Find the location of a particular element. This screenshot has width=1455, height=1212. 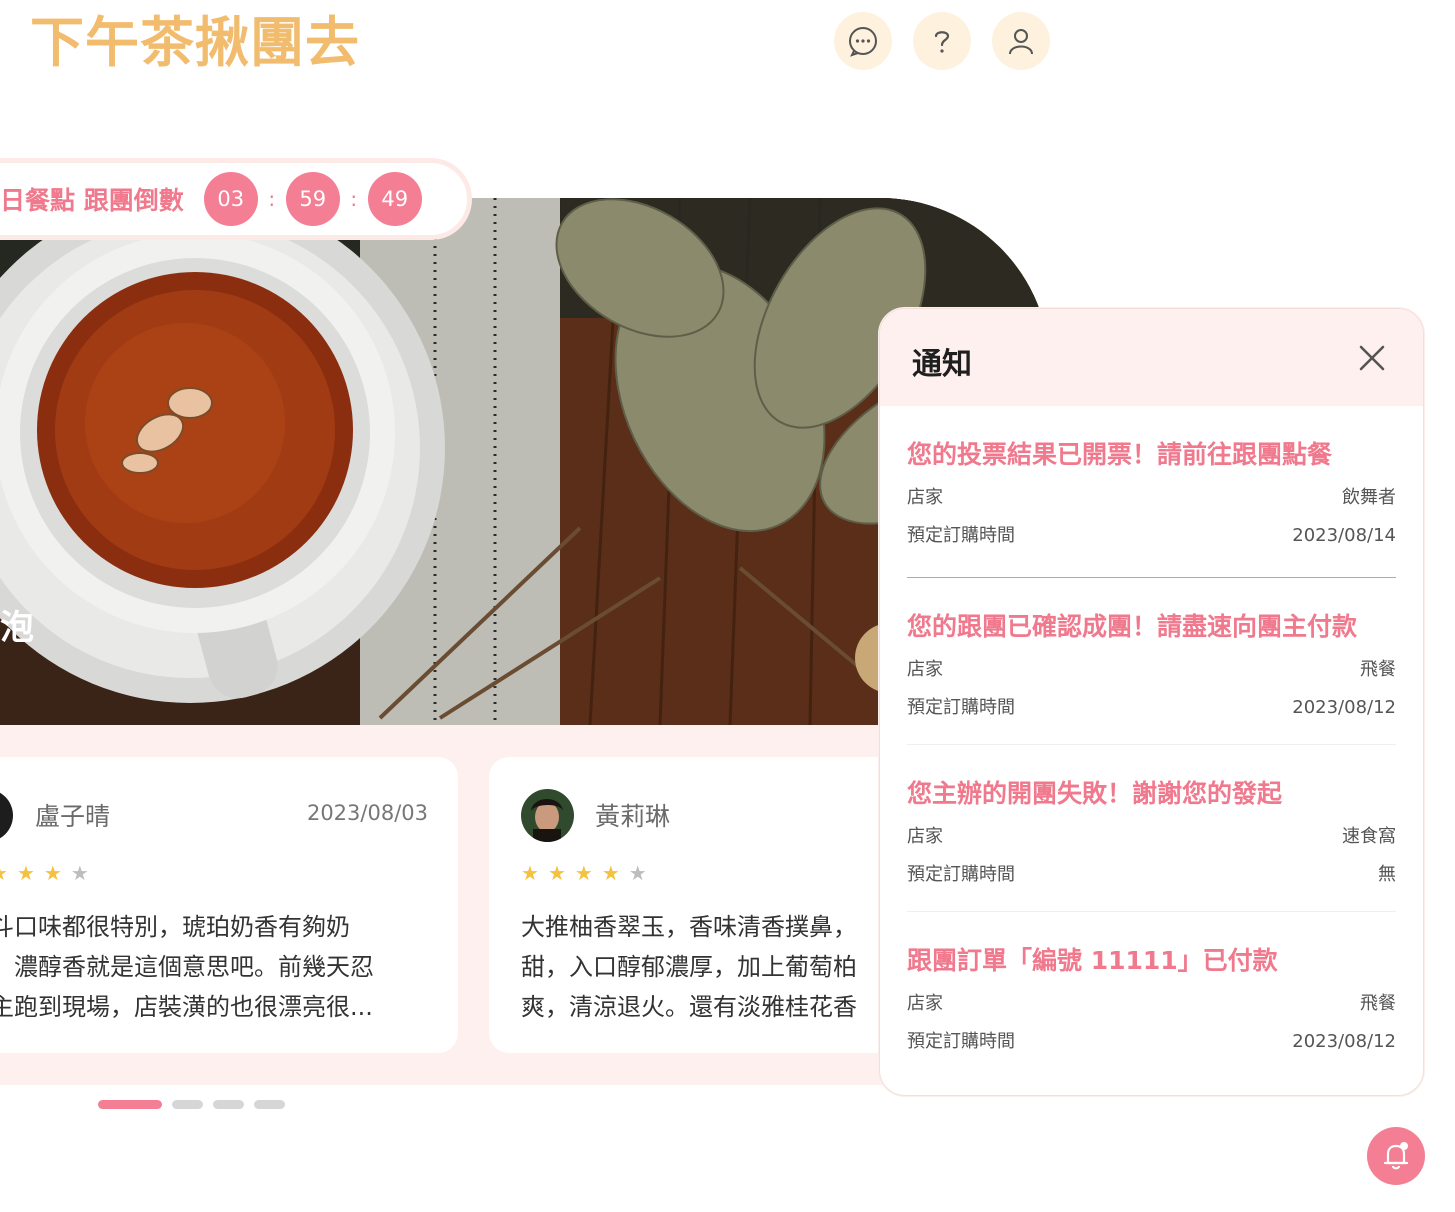

countdown-seconds: 49 is located at coordinates (394, 199).